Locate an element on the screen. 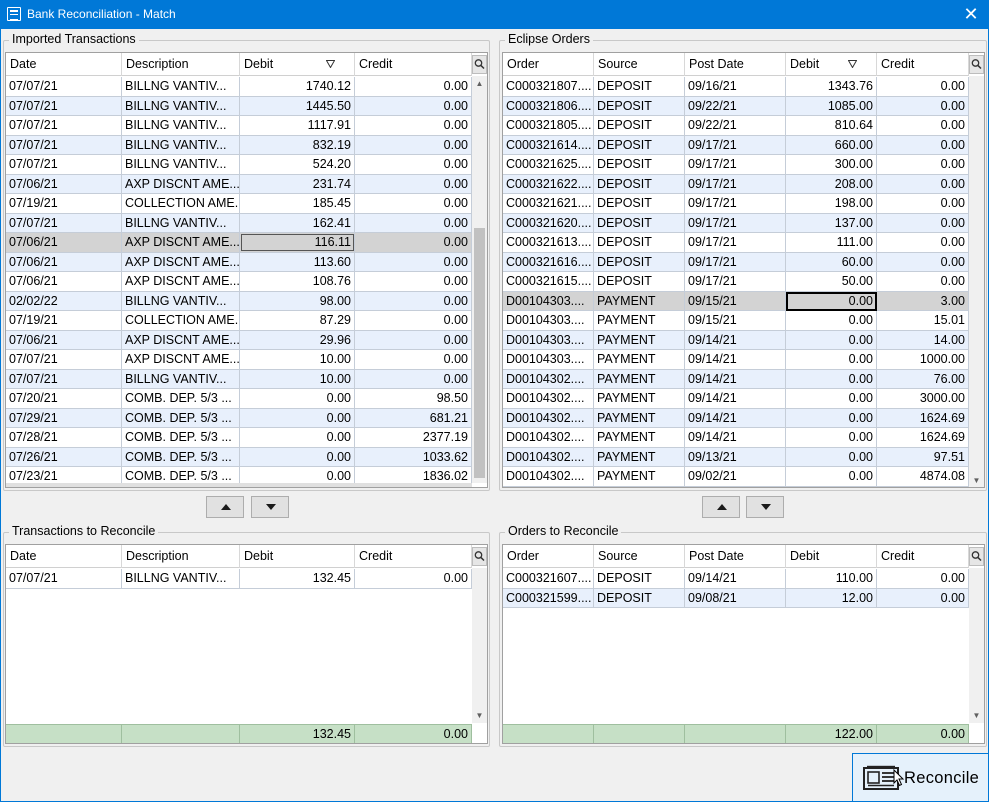  column-header-source: Source is located at coordinates (639, 556).